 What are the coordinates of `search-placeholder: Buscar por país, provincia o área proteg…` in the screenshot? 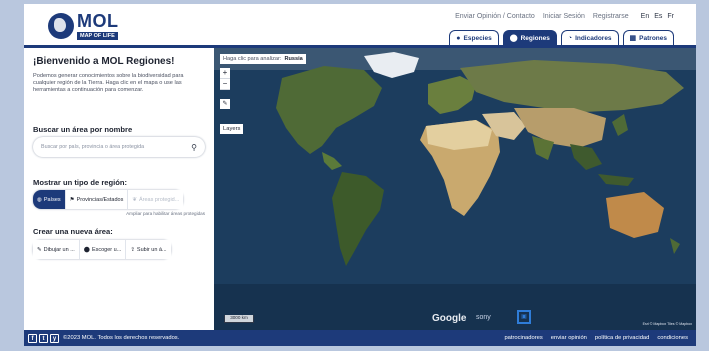 It's located at (93, 147).